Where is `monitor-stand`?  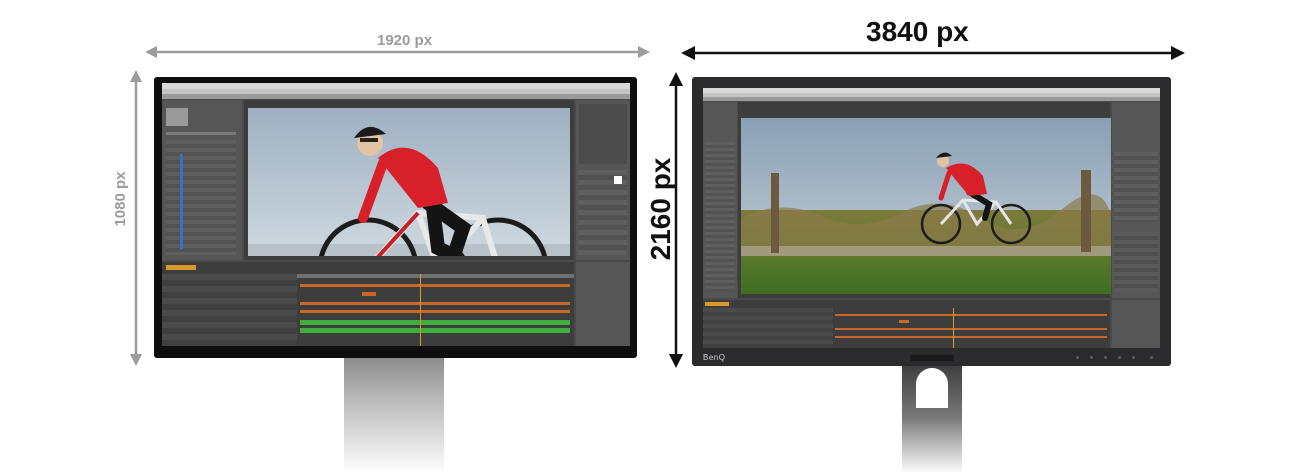 monitor-stand is located at coordinates (394, 415).